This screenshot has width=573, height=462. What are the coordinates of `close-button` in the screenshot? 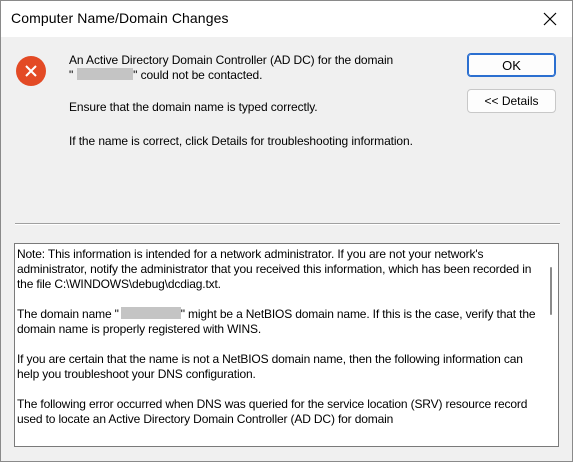 It's located at (550, 19).